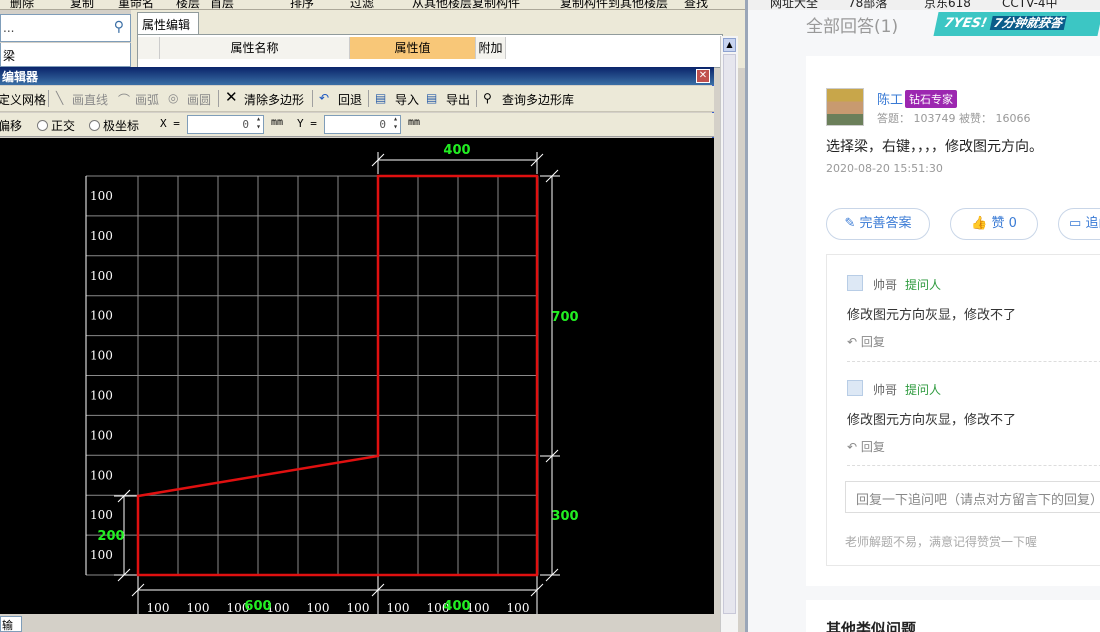 Image resolution: width=1100 pixels, height=632 pixels. Describe the element at coordinates (947, 5) in the screenshot. I see `bookmark-item: 京东618` at that location.